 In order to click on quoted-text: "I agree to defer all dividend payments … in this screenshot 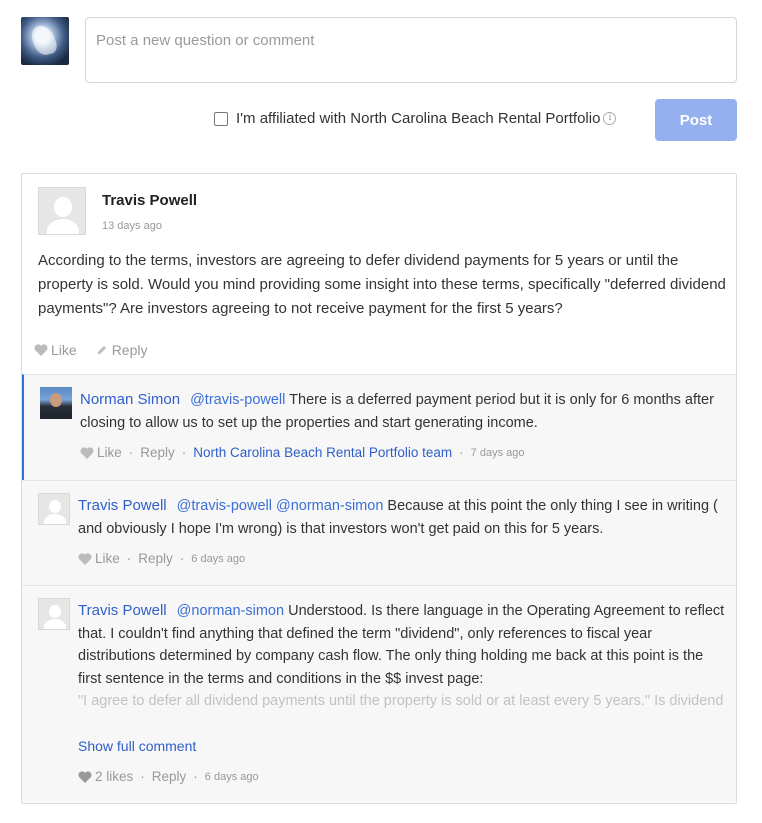, I will do `click(401, 701)`.